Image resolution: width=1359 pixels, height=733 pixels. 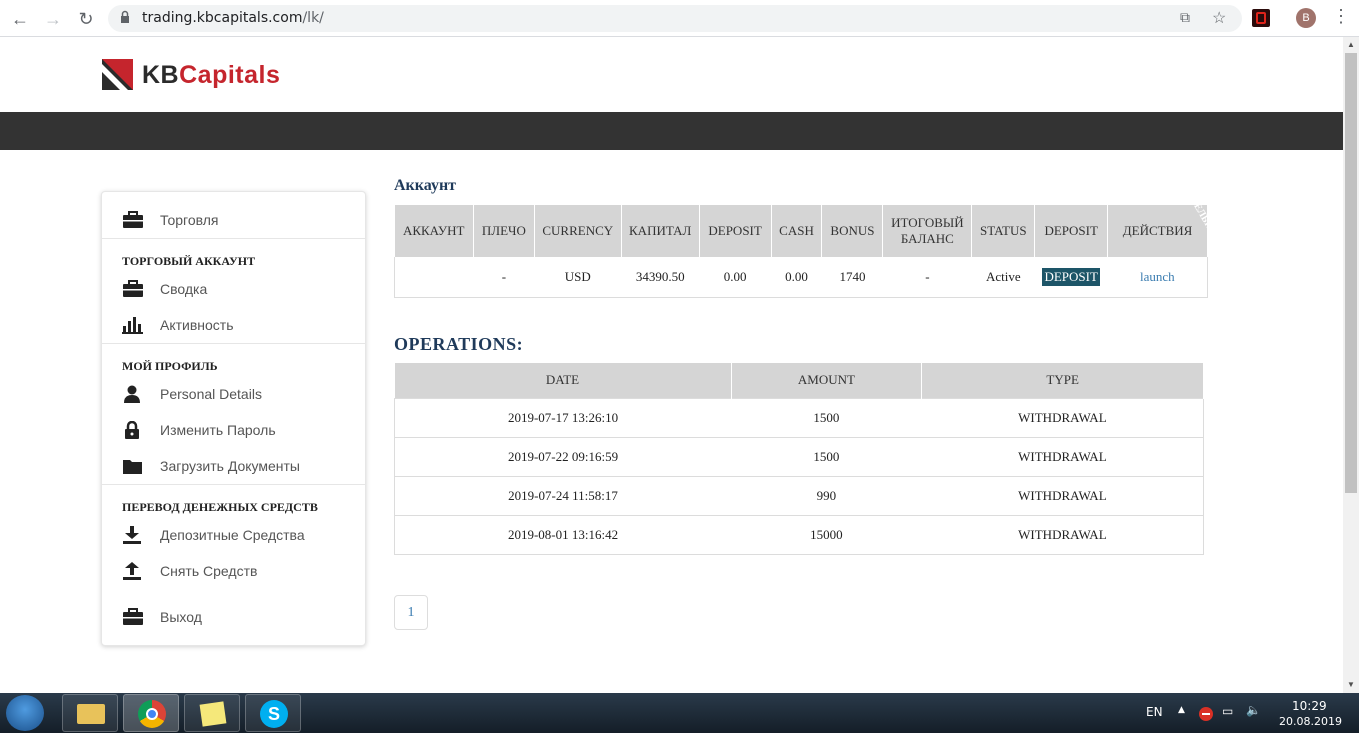 I want to click on forward-arrow-icon: →, so click(x=53, y=19).